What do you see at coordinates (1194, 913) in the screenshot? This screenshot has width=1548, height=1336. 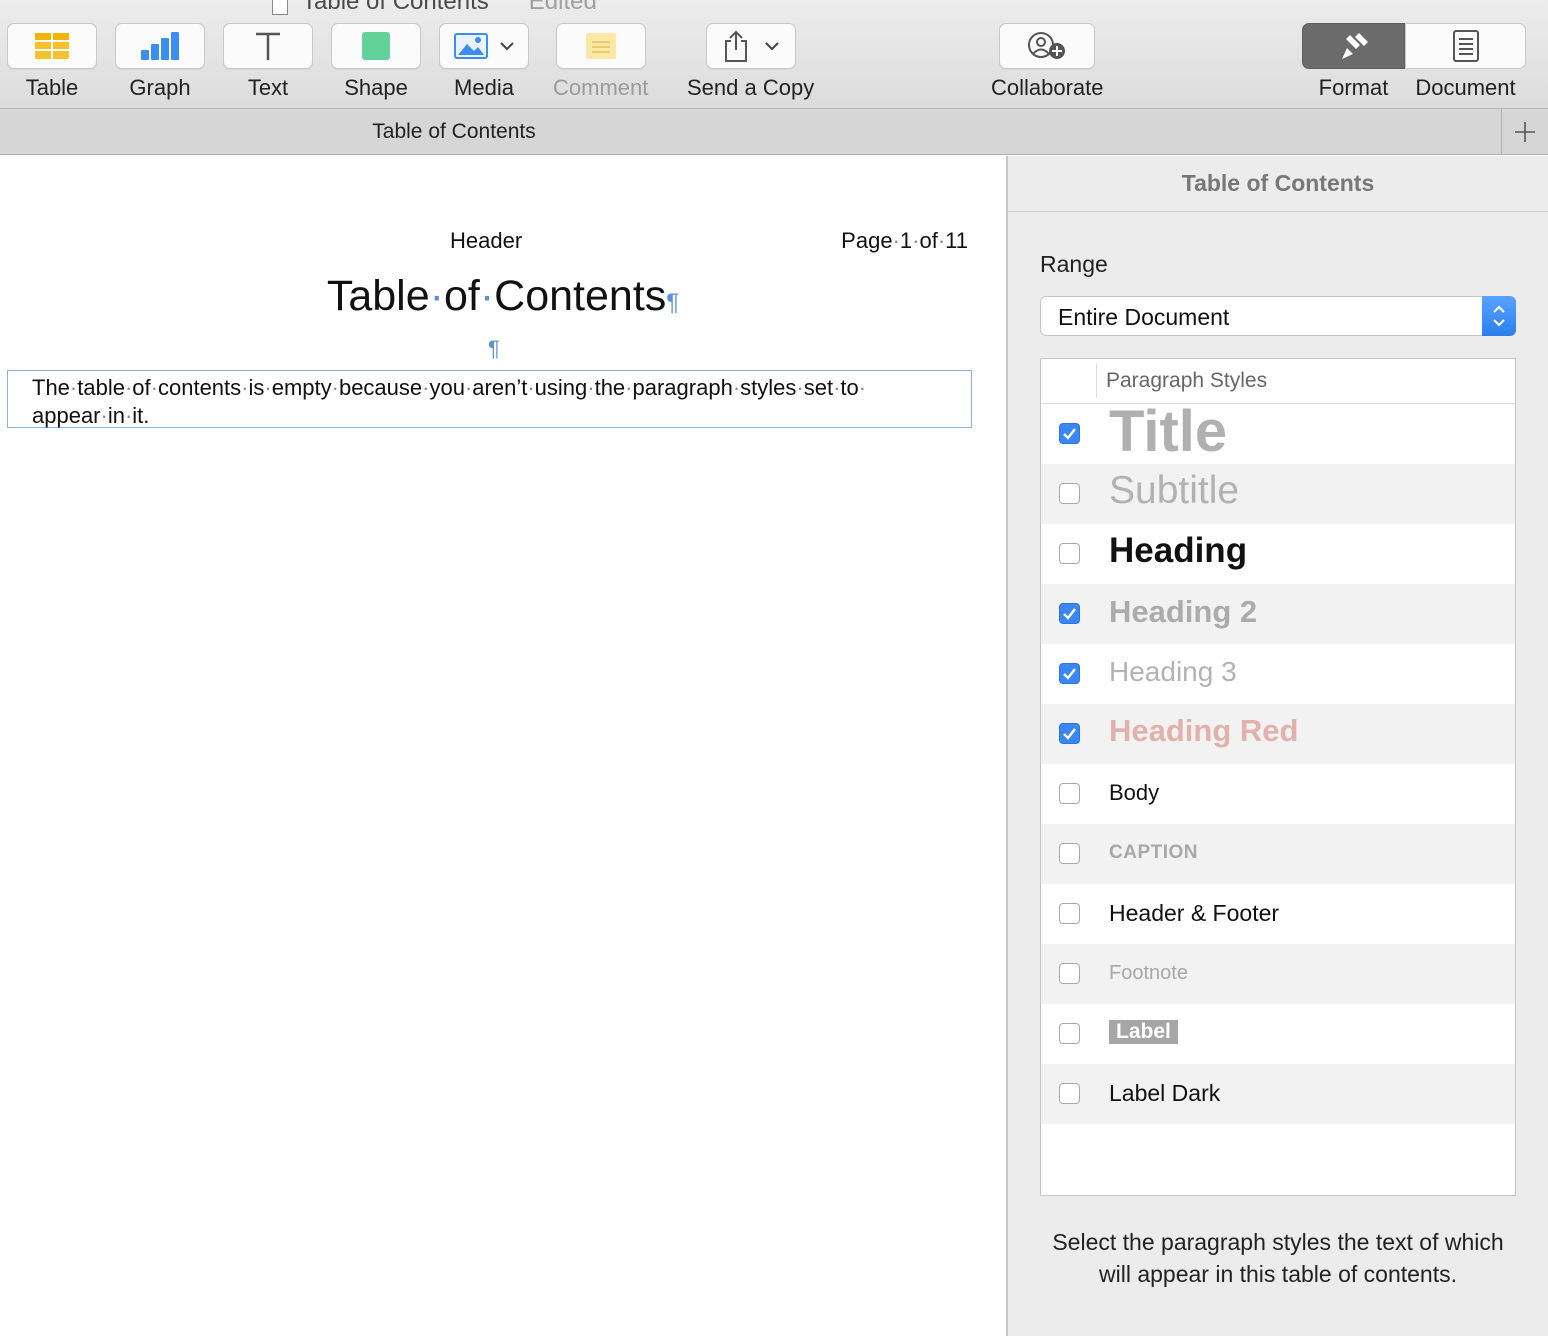 I see `style-name: Header & Footer` at bounding box center [1194, 913].